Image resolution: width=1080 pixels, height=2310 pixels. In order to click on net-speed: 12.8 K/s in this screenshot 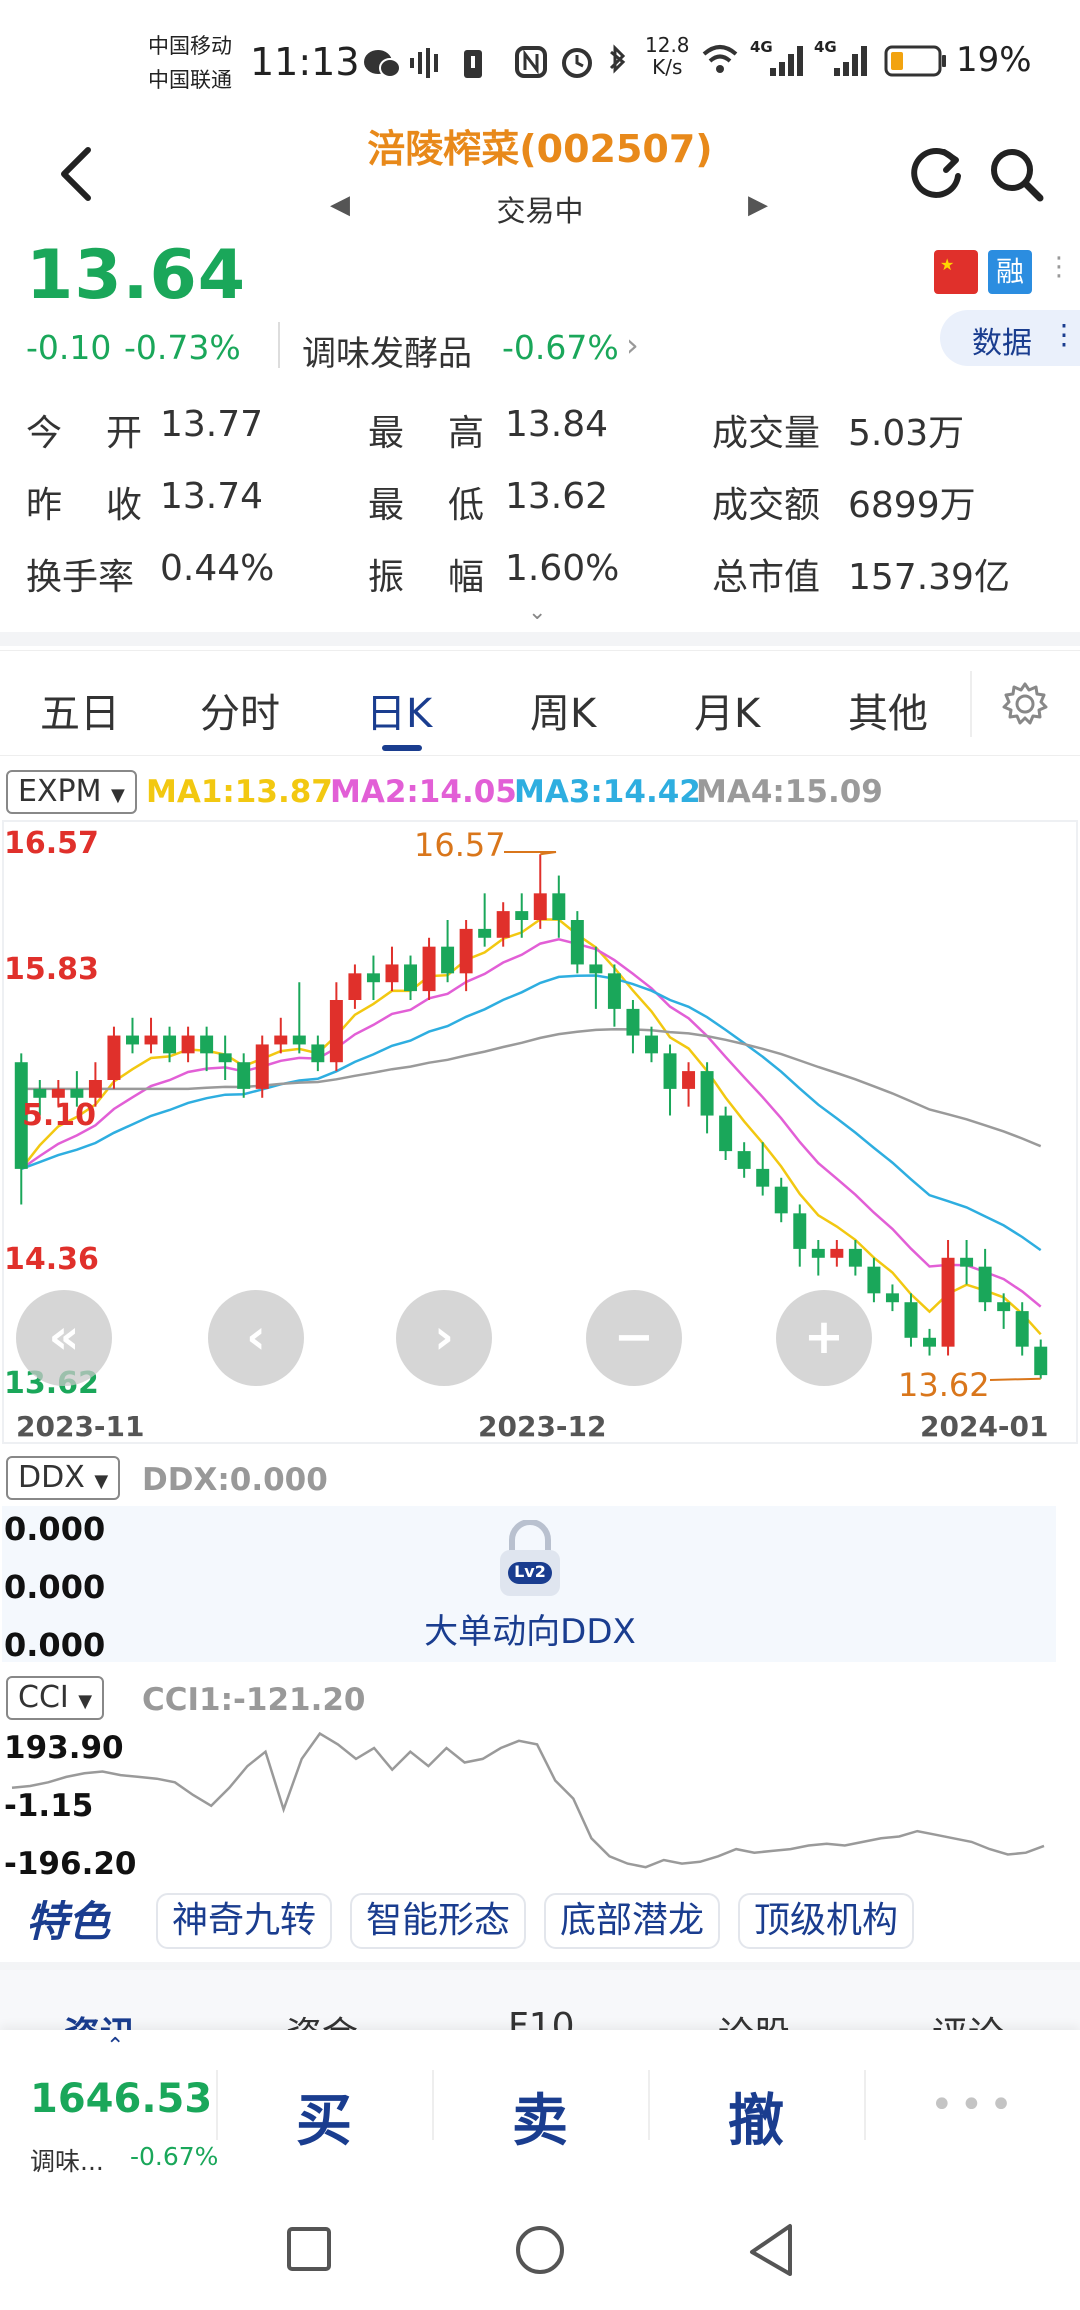, I will do `click(667, 56)`.